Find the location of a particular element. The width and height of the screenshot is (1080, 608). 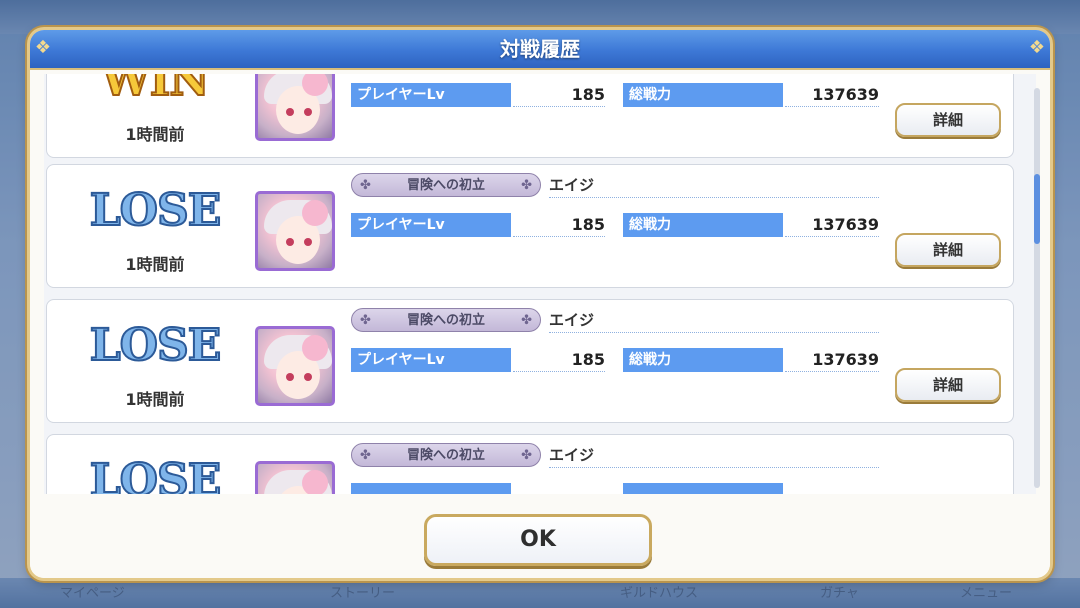

match-card: LOSE ✤ 冒険への初立 ✤ エイジ is located at coordinates (530, 464).